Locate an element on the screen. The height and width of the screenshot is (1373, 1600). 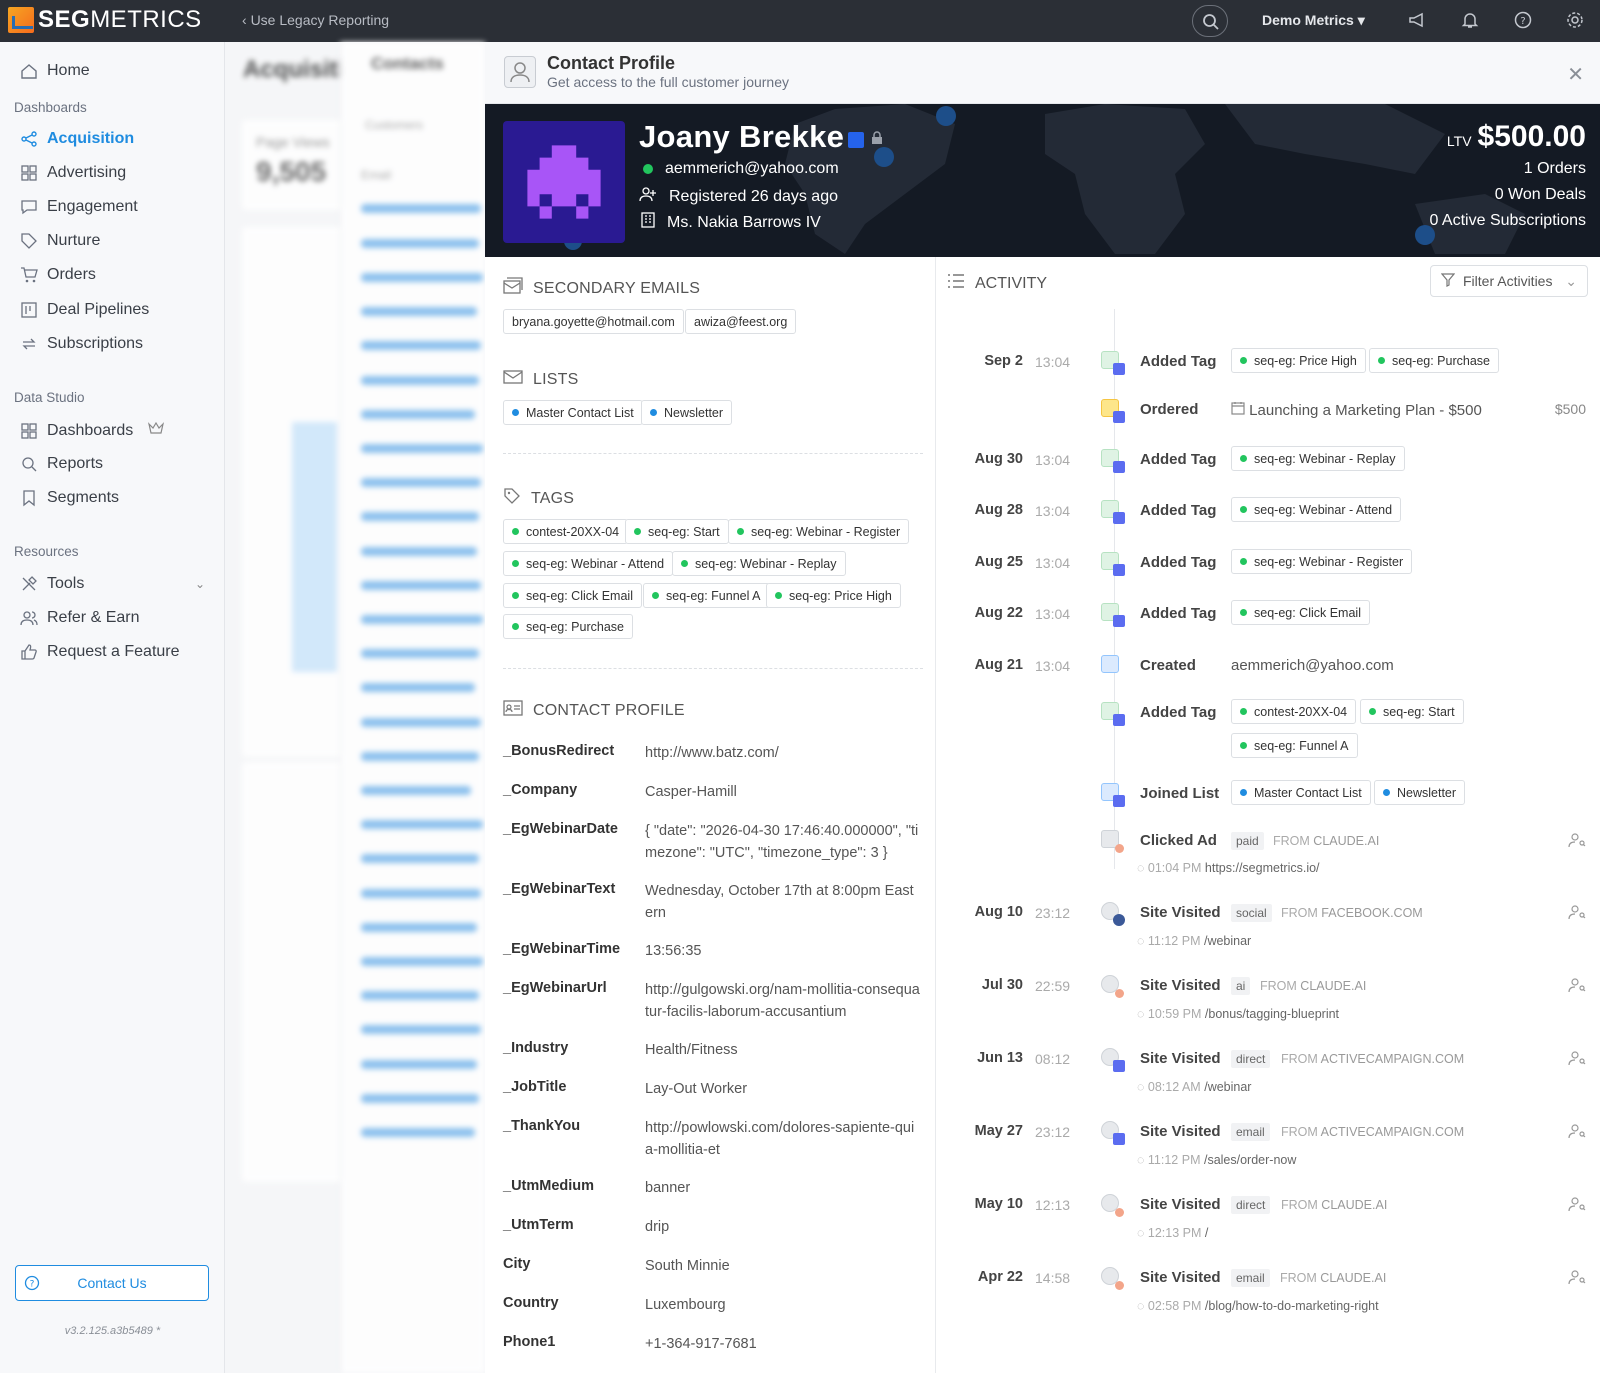
profile-field-key: _JobTitle is located at coordinates (535, 1087).